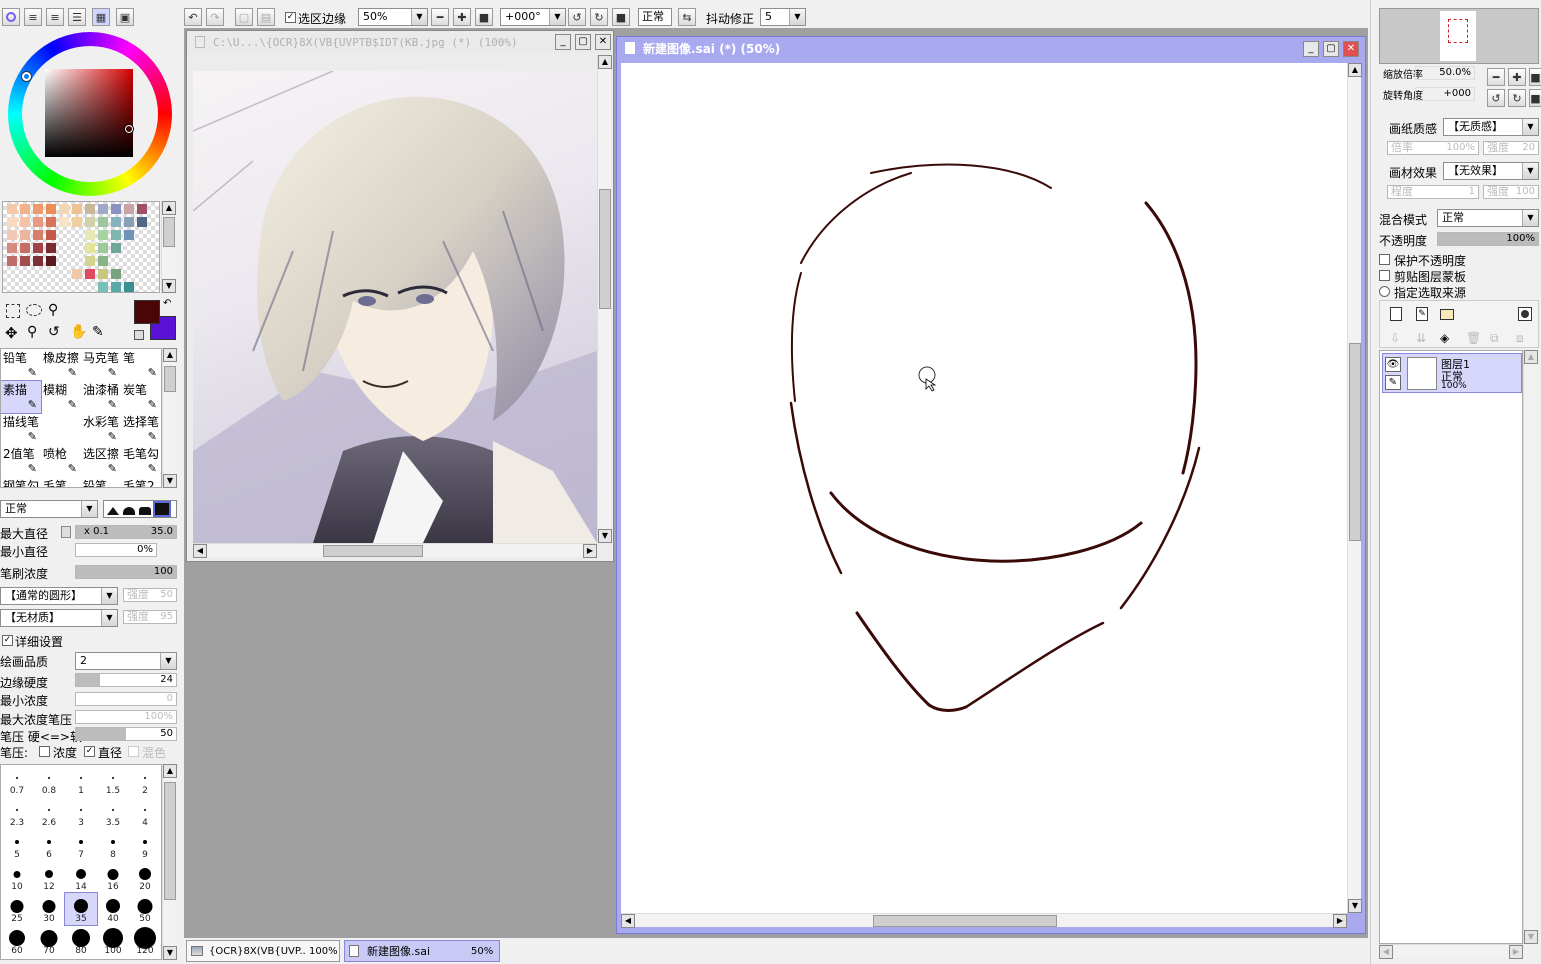  I want to click on tool-button: 炭笔 ✎, so click(141, 397).